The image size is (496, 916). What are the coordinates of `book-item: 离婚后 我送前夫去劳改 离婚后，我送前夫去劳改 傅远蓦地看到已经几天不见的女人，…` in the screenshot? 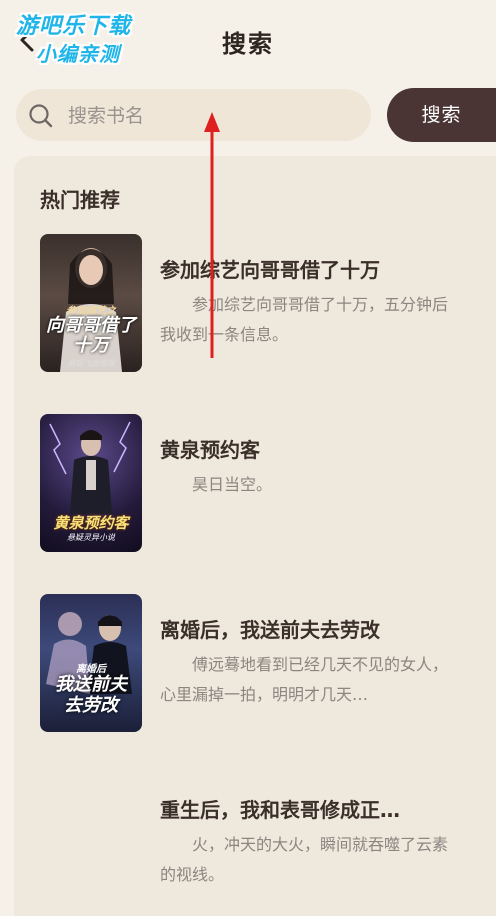 It's located at (260, 664).